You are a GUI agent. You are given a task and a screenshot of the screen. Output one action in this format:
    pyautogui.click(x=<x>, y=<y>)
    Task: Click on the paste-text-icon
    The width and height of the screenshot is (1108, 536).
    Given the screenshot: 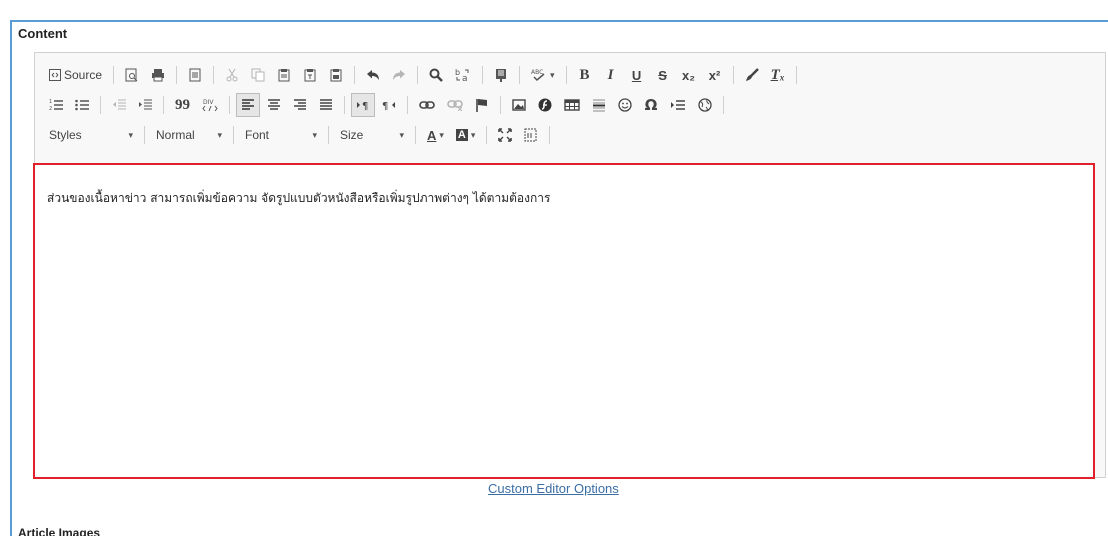 What is the action you would take?
    pyautogui.click(x=310, y=75)
    